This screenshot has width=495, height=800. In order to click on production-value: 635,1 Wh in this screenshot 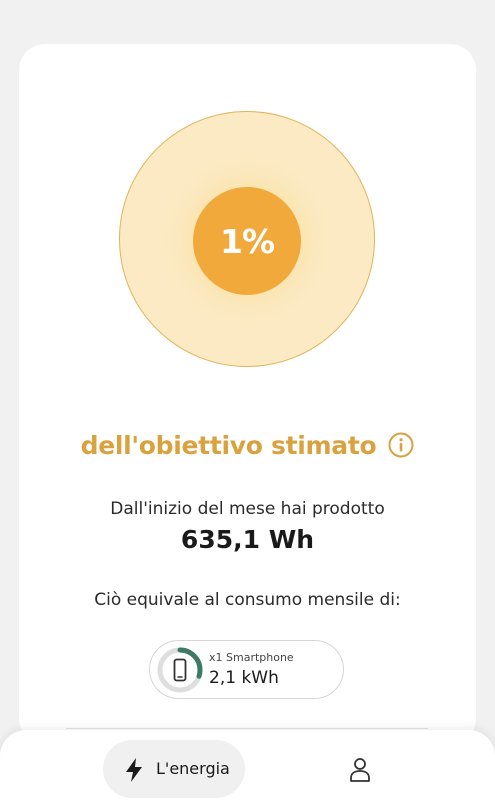, I will do `click(247, 539)`.